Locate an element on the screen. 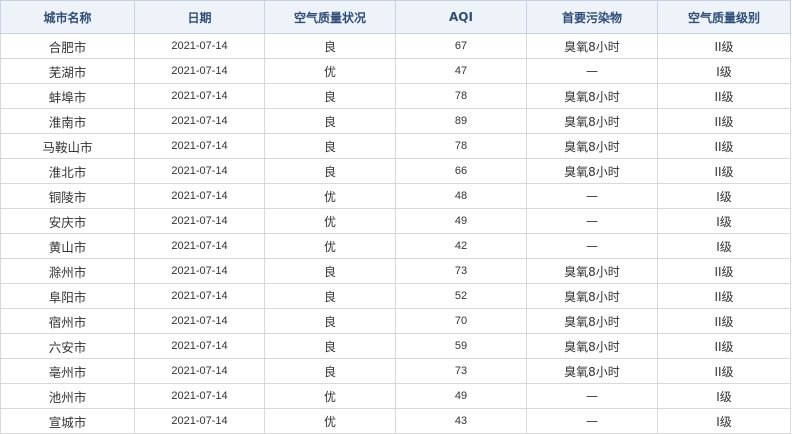  header-pollutant: 首要污染物 is located at coordinates (592, 17).